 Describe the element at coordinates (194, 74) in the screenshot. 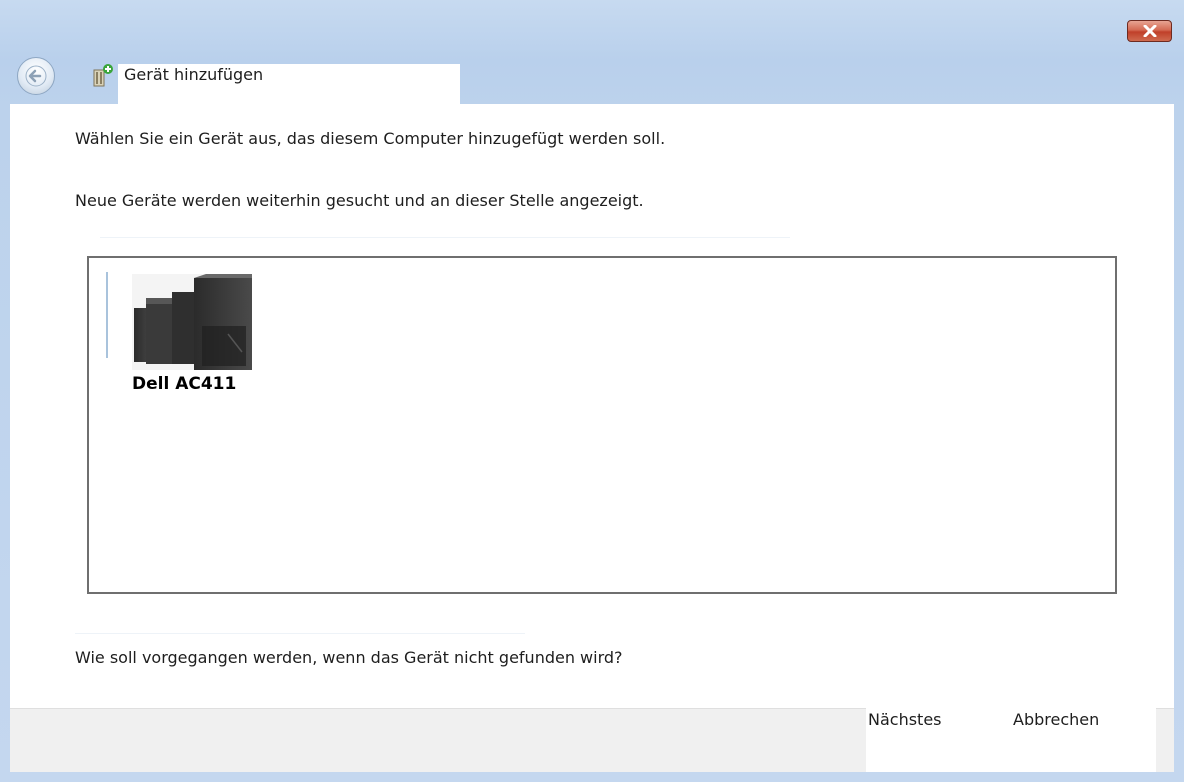

I see `window-title: Gerät hinzufügen` at that location.